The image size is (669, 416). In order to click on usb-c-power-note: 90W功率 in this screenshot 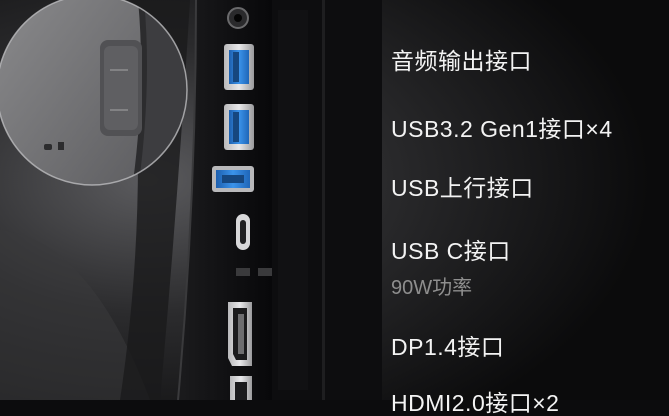, I will do `click(432, 288)`.